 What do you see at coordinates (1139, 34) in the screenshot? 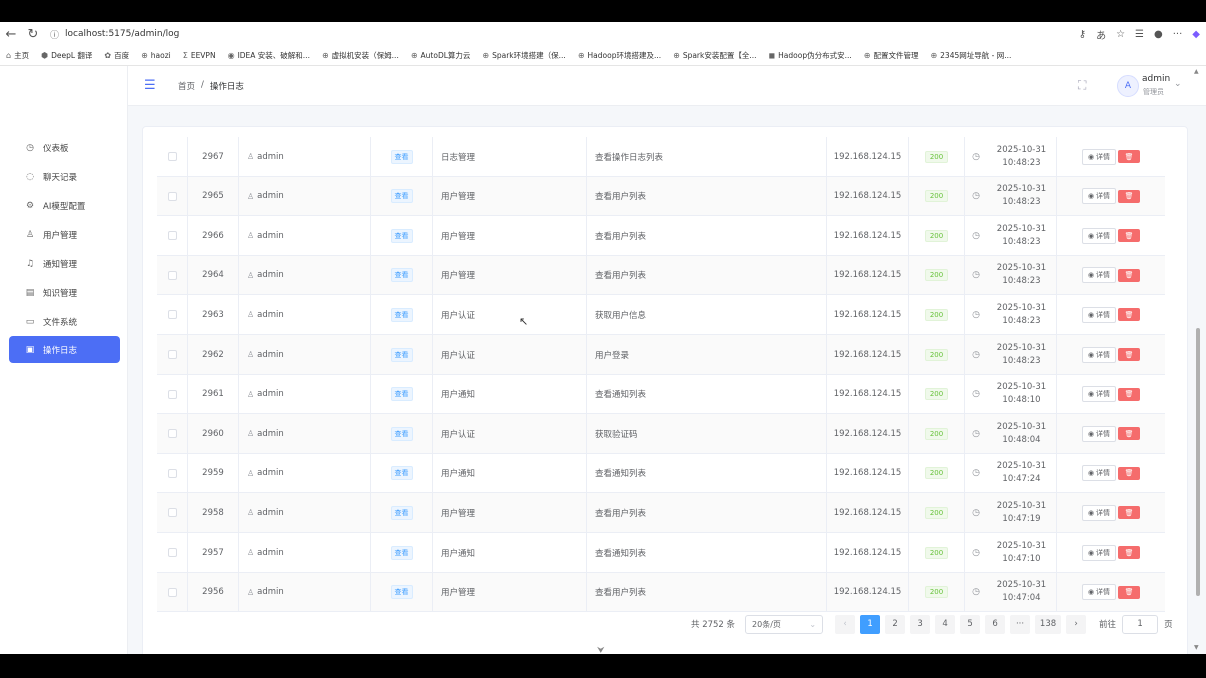
I see `collections-icon: ☰` at bounding box center [1139, 34].